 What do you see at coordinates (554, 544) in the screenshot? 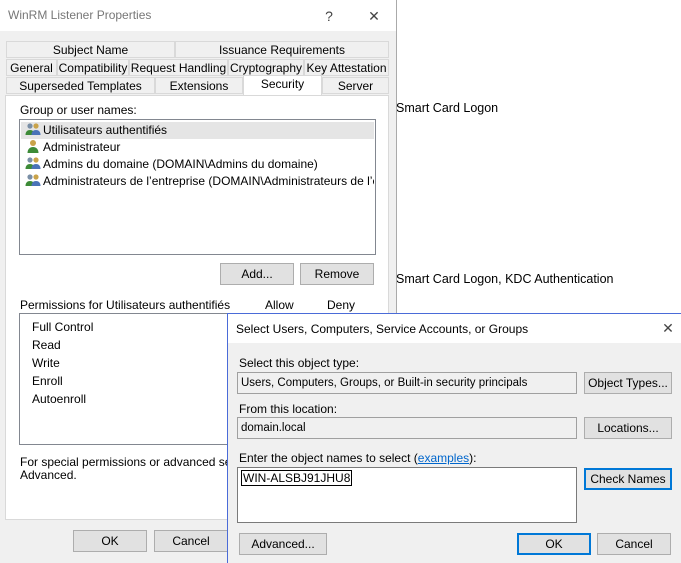
I see `dialog-ok-button: OK` at bounding box center [554, 544].